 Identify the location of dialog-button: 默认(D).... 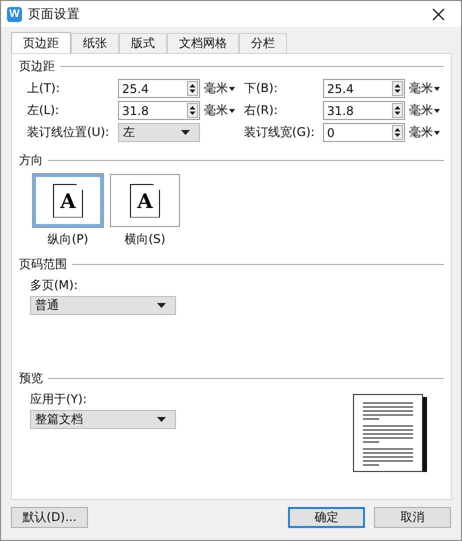
(49, 517).